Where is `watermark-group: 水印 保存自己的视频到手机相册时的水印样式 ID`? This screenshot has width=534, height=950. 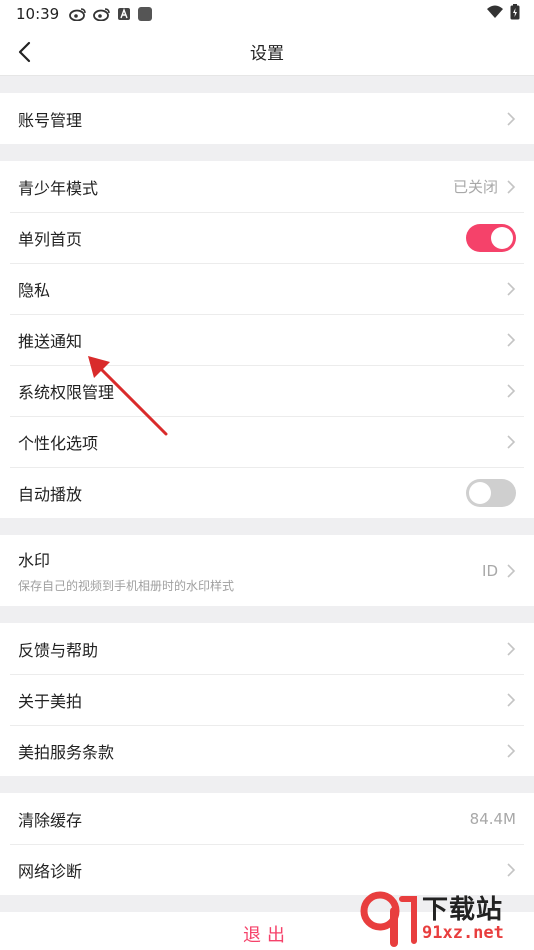 watermark-group: 水印 保存自己的视频到手机相册时的水印样式 ID is located at coordinates (267, 570).